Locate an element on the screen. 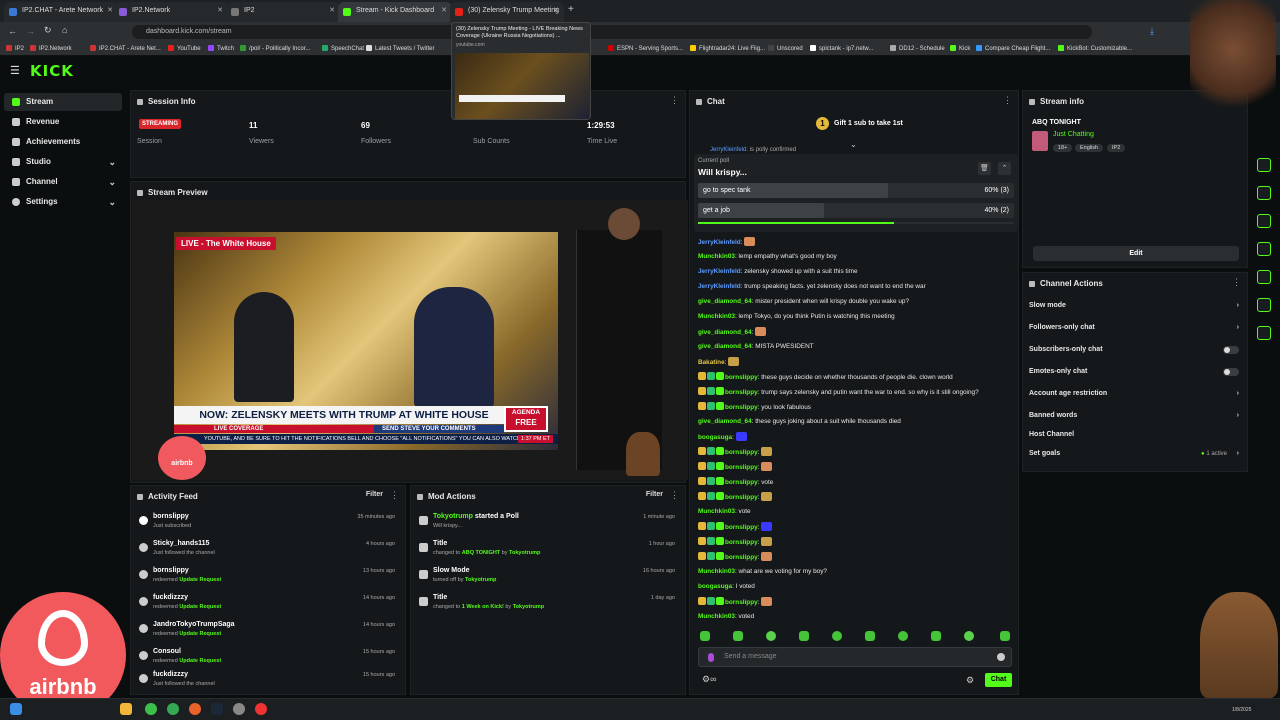 This screenshot has width=1280, height=720. chat-settings-icon: ⚙∞ is located at coordinates (709, 679).